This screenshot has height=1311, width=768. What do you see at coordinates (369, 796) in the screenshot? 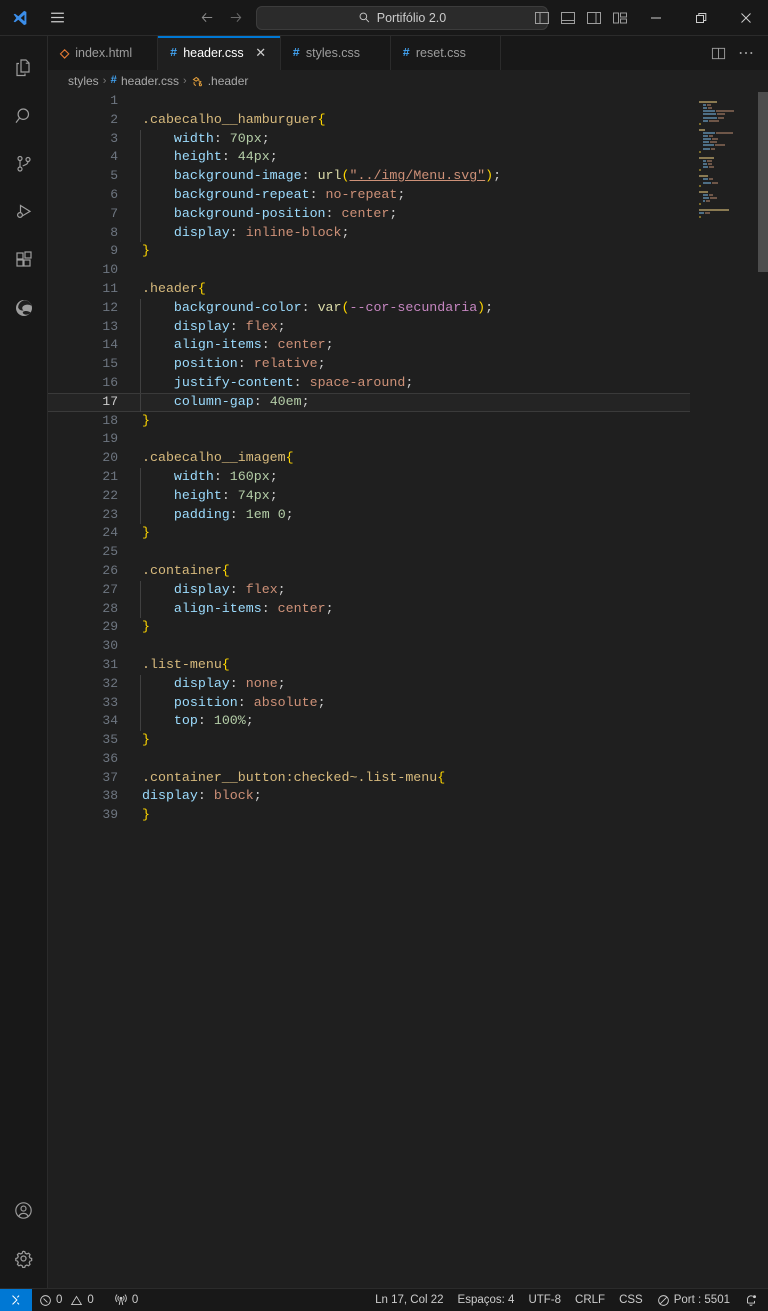
I see `code-line: 38 display: block;` at bounding box center [369, 796].